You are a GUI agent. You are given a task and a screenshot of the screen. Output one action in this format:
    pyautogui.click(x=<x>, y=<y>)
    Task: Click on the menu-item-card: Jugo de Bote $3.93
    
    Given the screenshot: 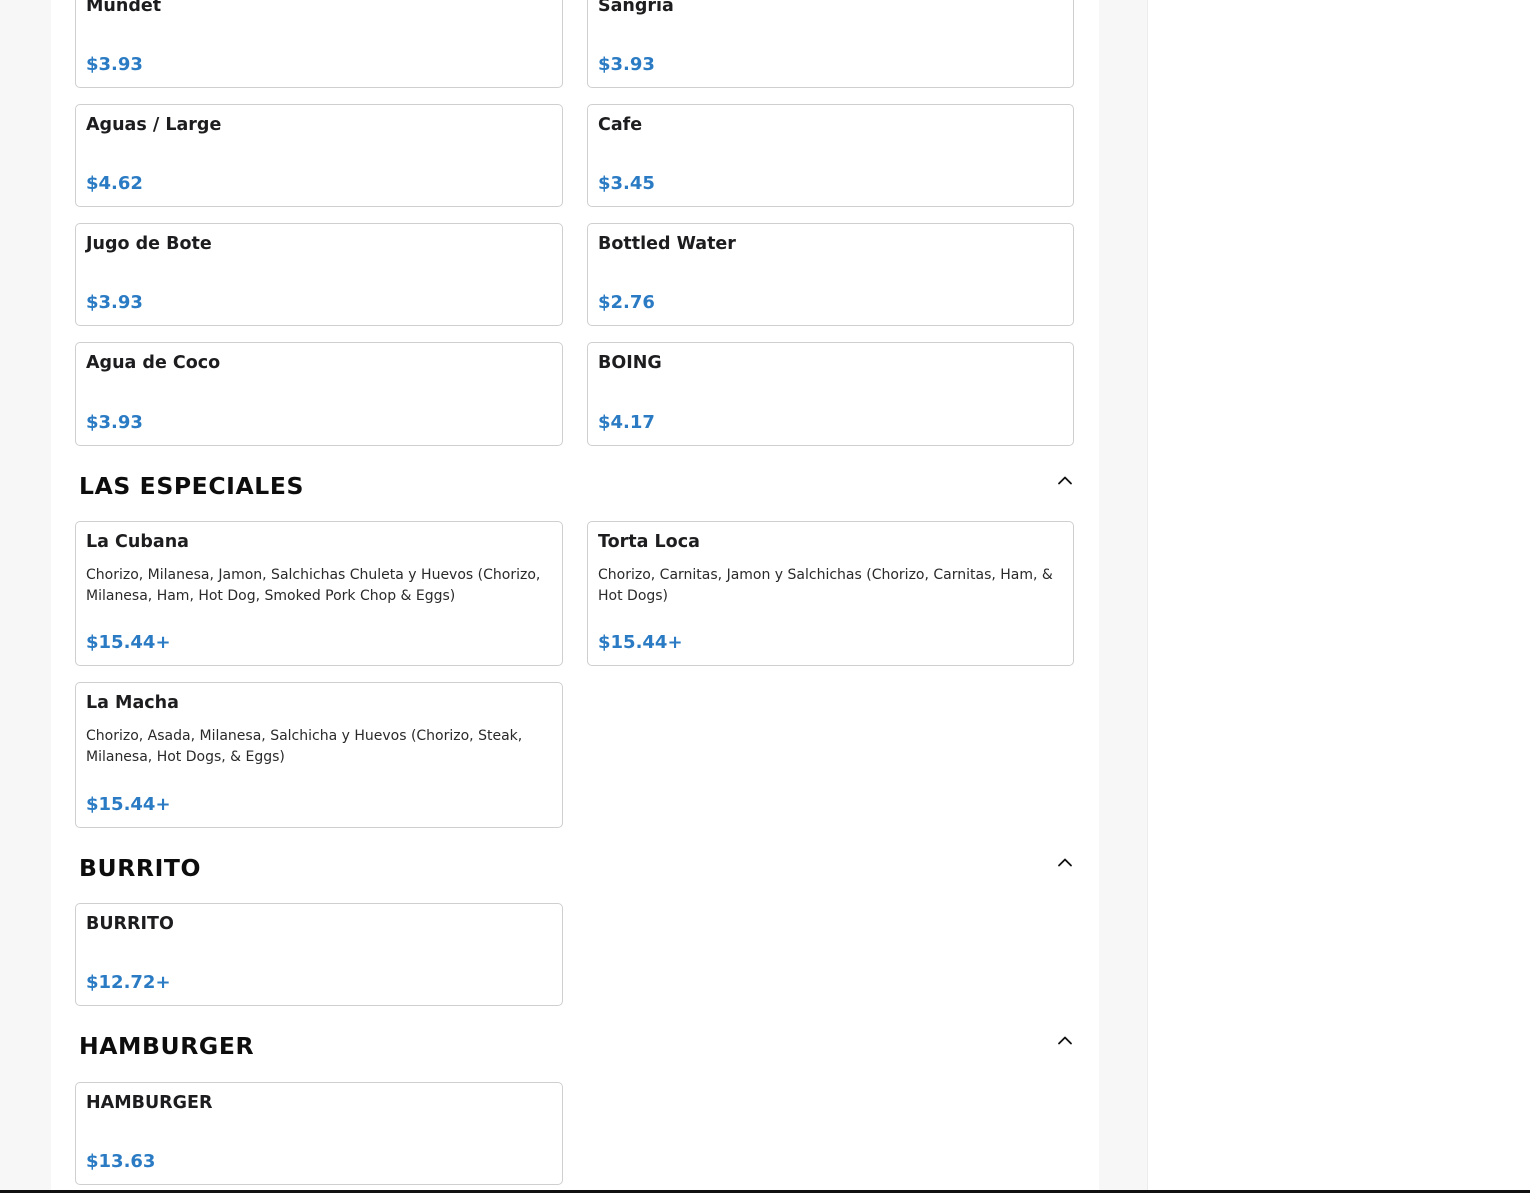 What is the action you would take?
    pyautogui.click(x=319, y=274)
    